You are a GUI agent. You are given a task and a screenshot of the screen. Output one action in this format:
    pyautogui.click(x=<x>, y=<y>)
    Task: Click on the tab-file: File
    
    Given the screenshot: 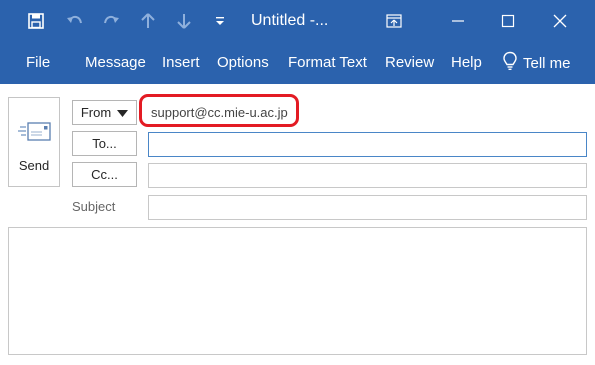 What is the action you would take?
    pyautogui.click(x=38, y=62)
    